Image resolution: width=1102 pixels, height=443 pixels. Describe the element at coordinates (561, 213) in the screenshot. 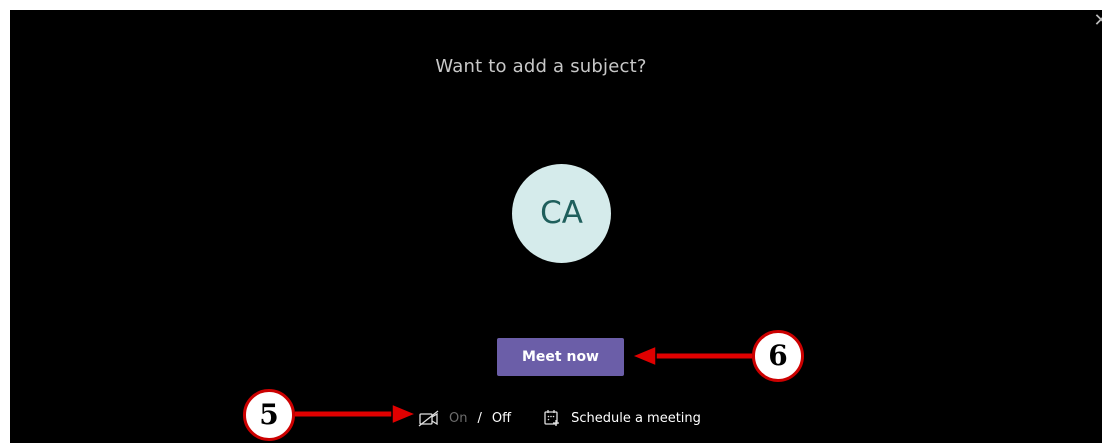

I see `avatar: CA` at that location.